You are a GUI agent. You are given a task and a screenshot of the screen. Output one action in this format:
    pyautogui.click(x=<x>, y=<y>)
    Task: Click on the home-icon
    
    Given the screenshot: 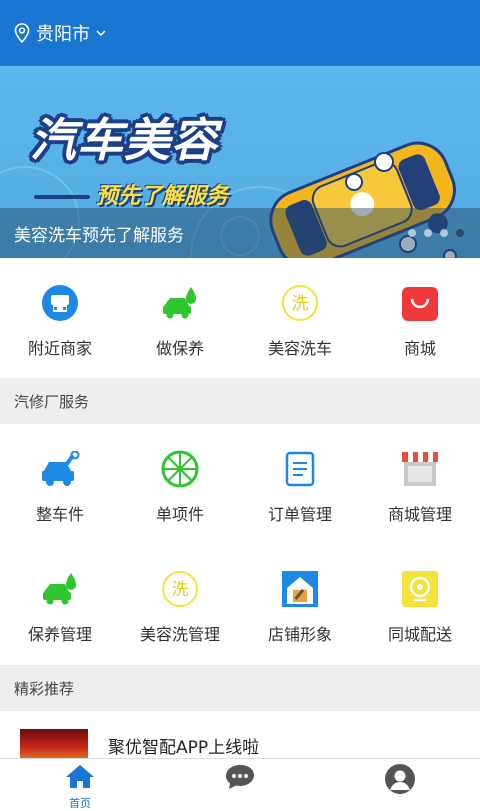 What is the action you would take?
    pyautogui.click(x=80, y=778)
    